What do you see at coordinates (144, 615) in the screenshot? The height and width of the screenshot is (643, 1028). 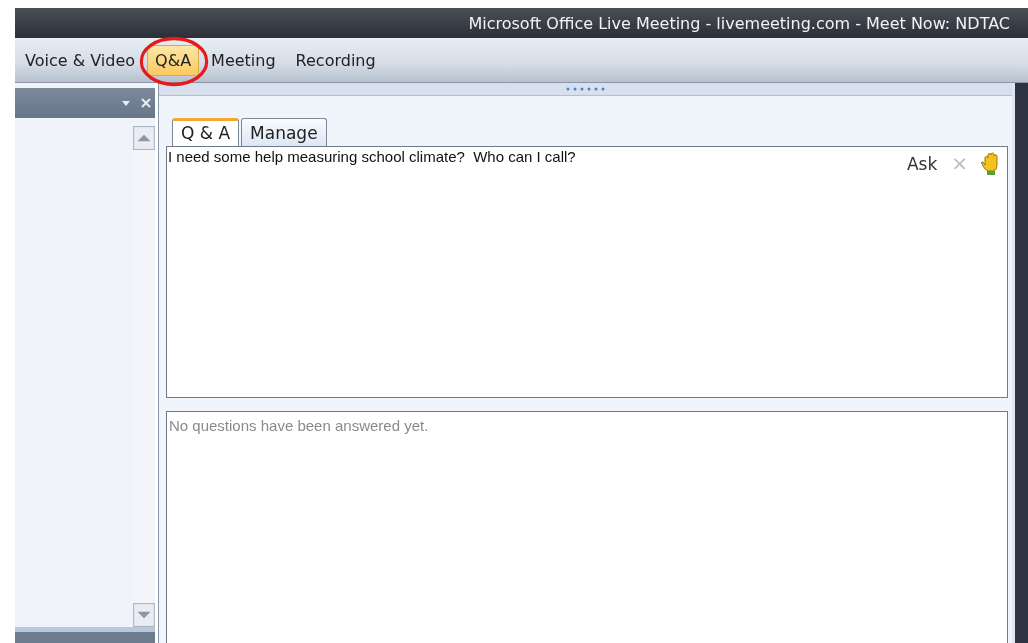 I see `scroll-down-icon` at bounding box center [144, 615].